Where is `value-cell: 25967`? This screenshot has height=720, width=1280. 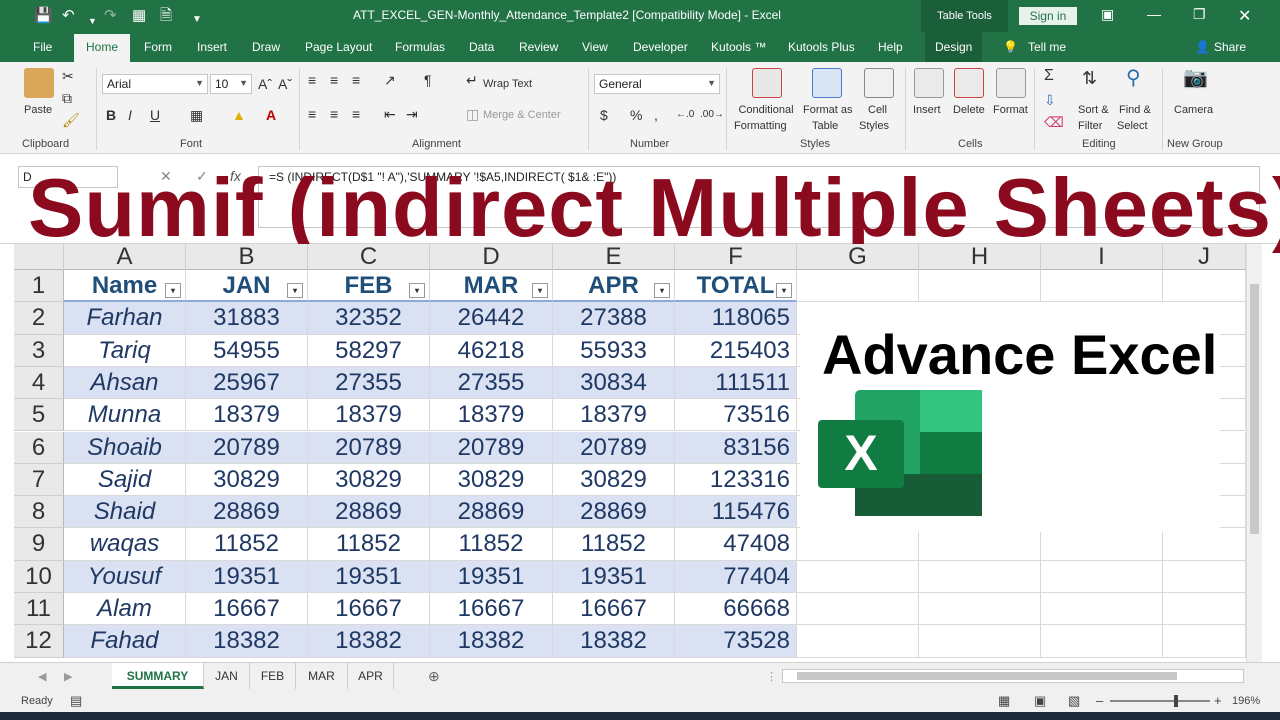 value-cell: 25967 is located at coordinates (247, 383).